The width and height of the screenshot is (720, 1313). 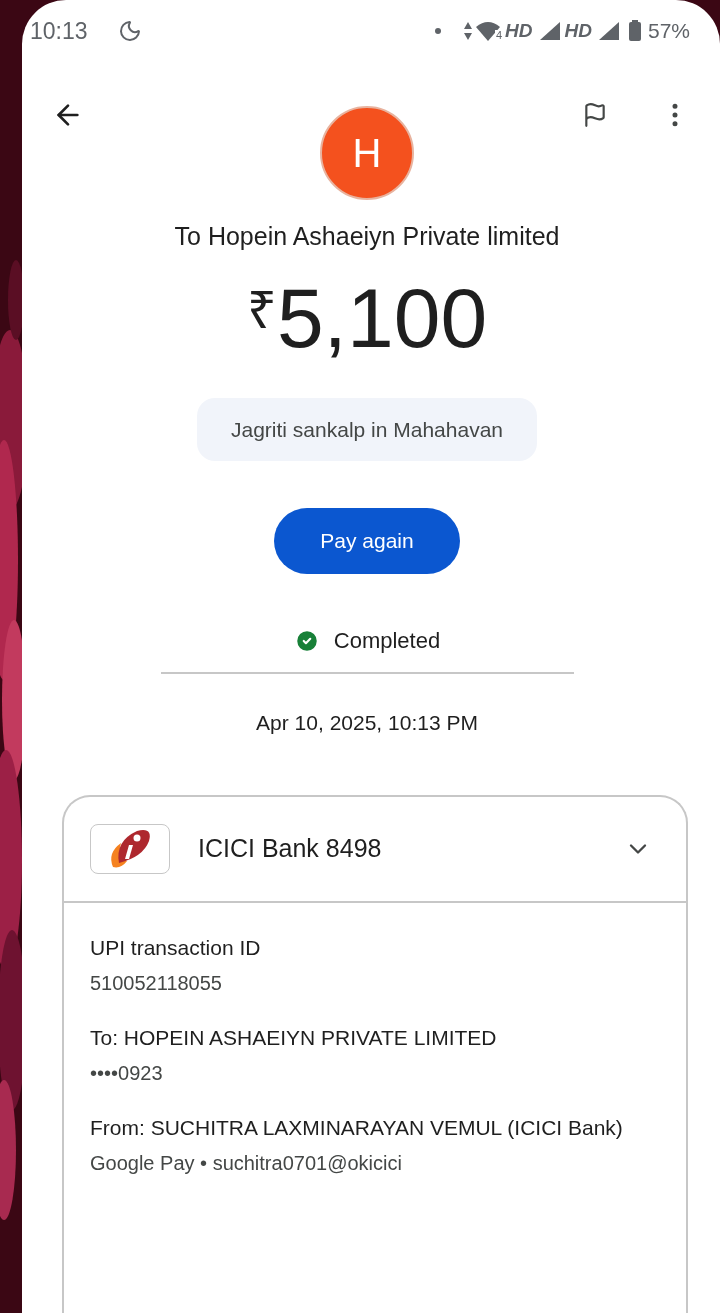 I want to click on amount-value: 5,100, so click(x=382, y=317).